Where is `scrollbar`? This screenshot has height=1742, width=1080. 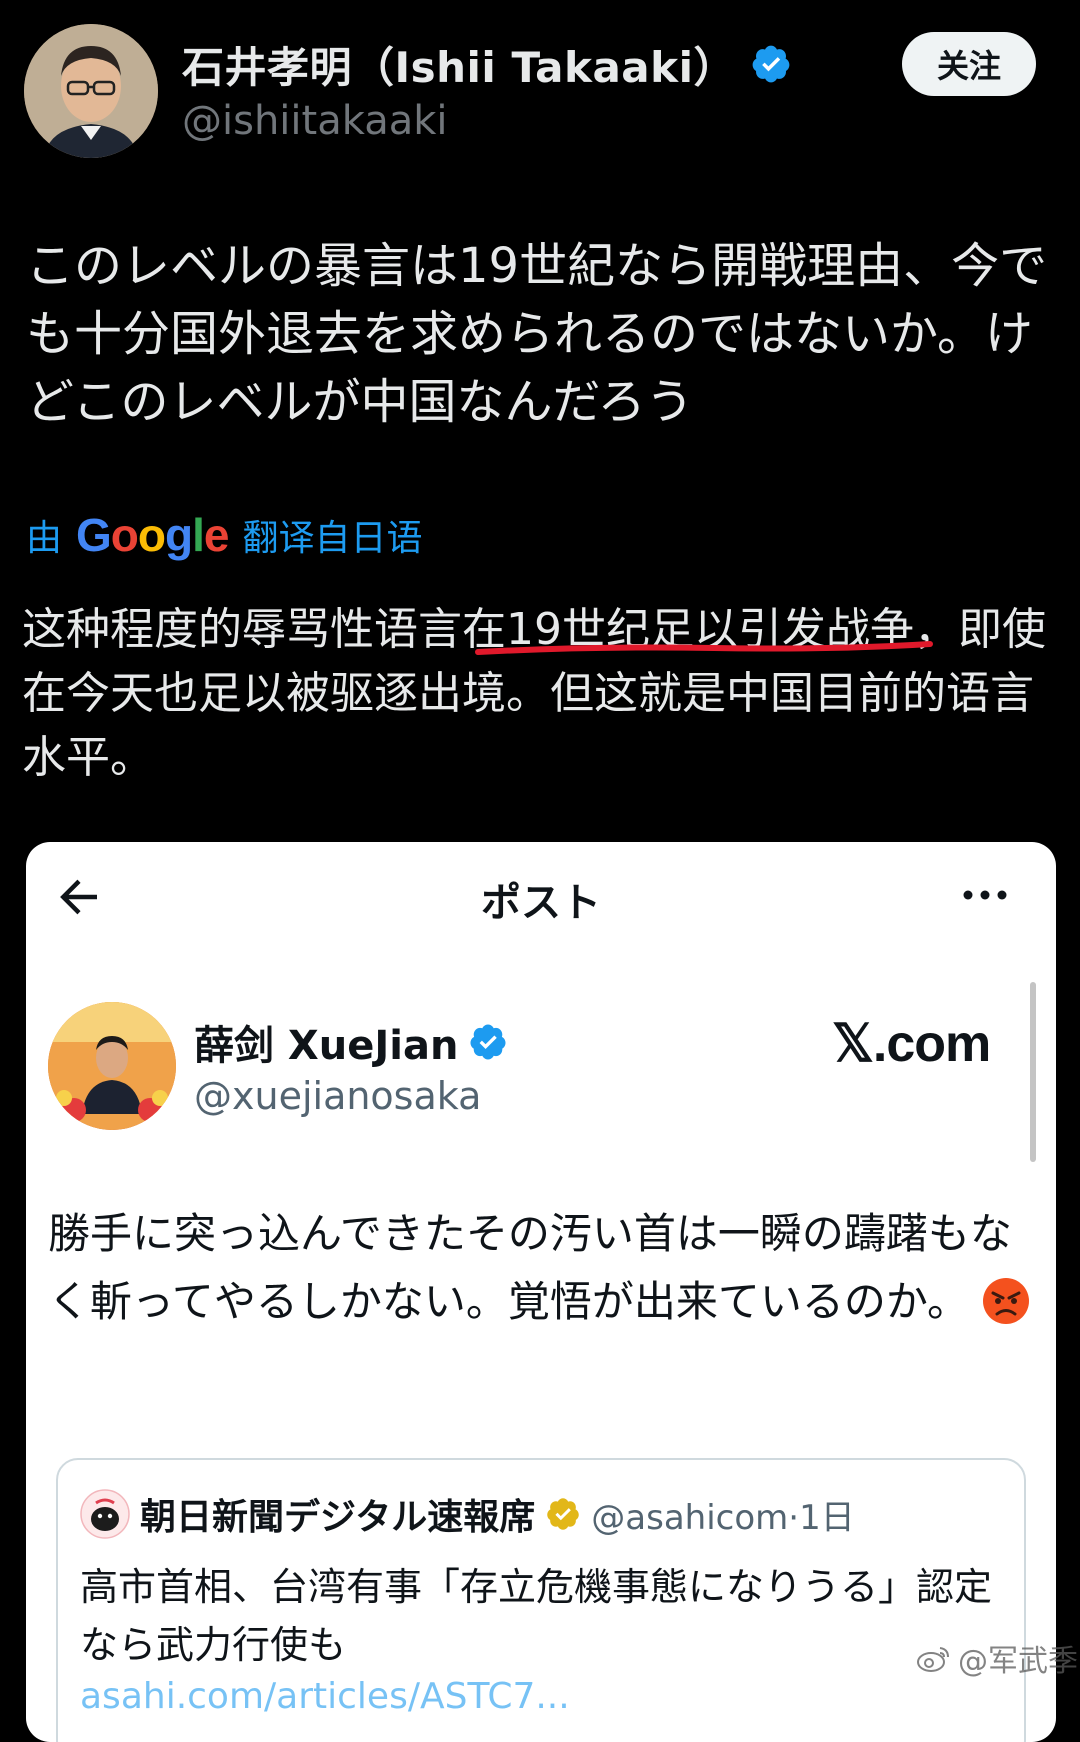 scrollbar is located at coordinates (1033, 1072).